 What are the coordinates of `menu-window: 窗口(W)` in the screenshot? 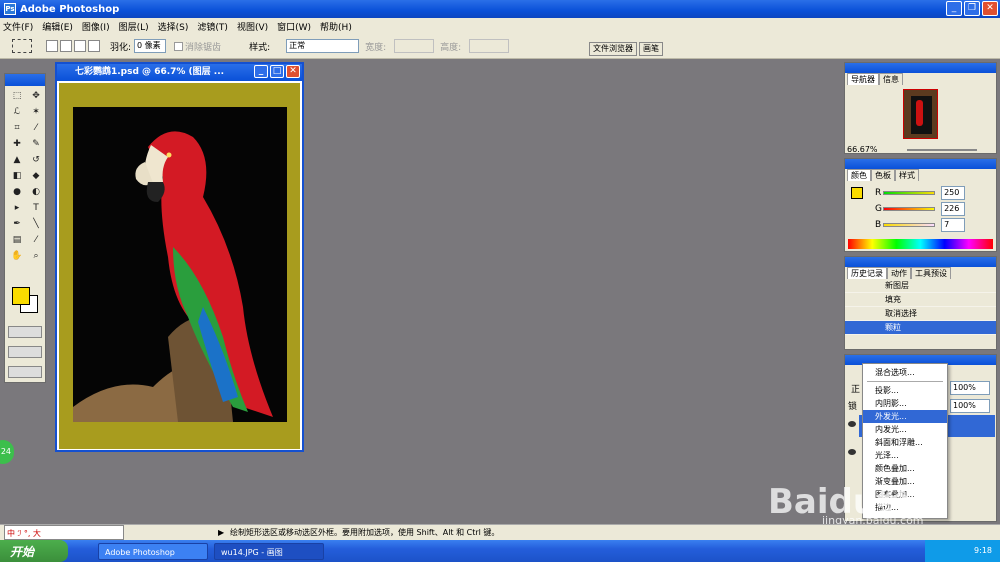 It's located at (294, 26).